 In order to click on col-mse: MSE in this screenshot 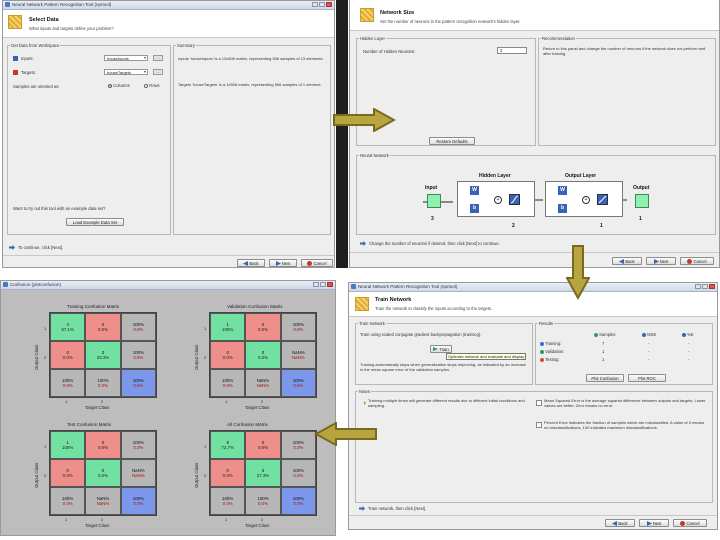, I will do `click(649, 334)`.